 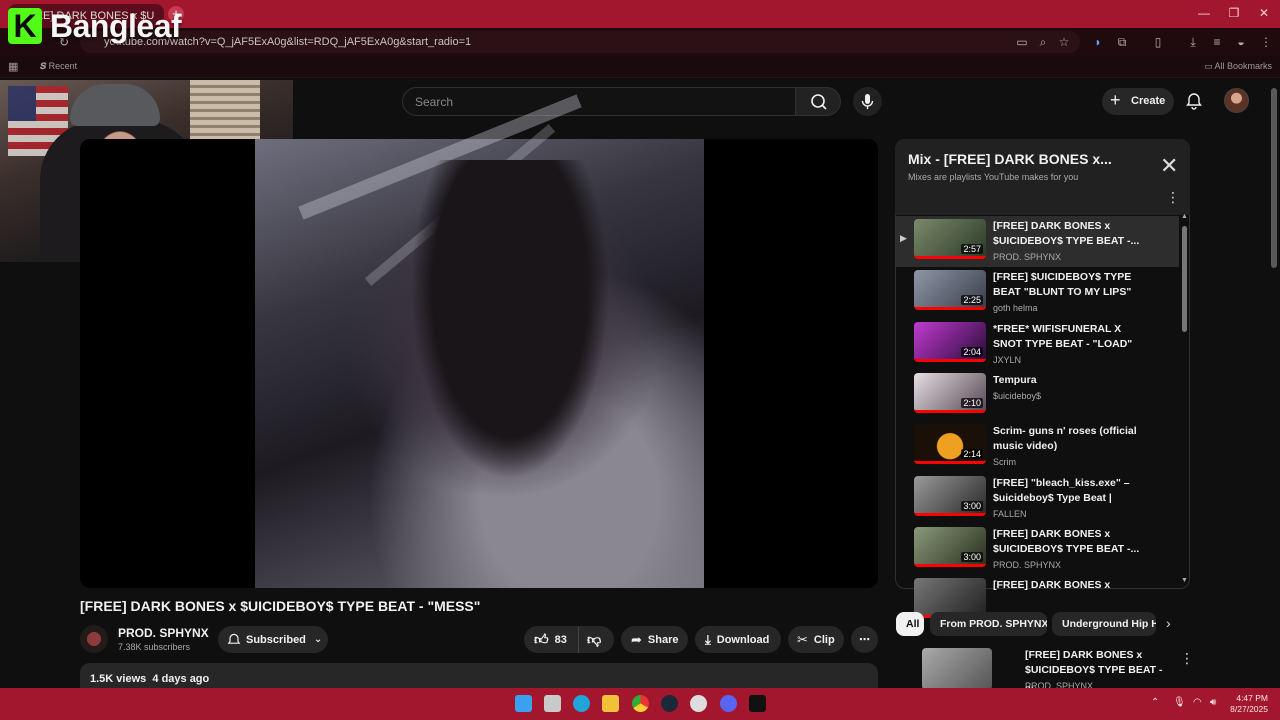 I want to click on subscribed-label: Subscribed, so click(x=276, y=639).